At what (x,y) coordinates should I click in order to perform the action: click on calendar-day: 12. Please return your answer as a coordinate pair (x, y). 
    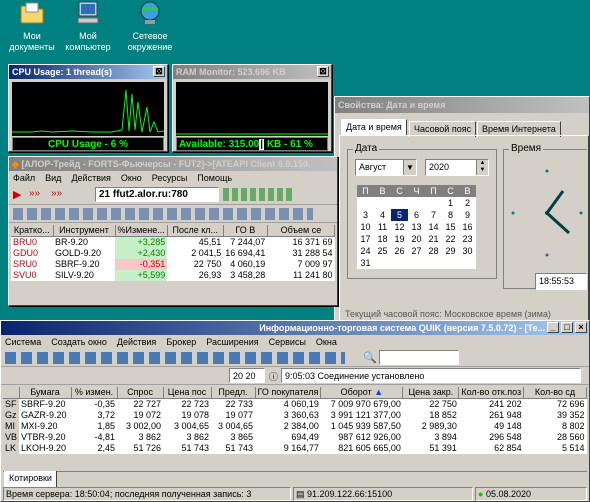
    Looking at the image, I should click on (399, 227).